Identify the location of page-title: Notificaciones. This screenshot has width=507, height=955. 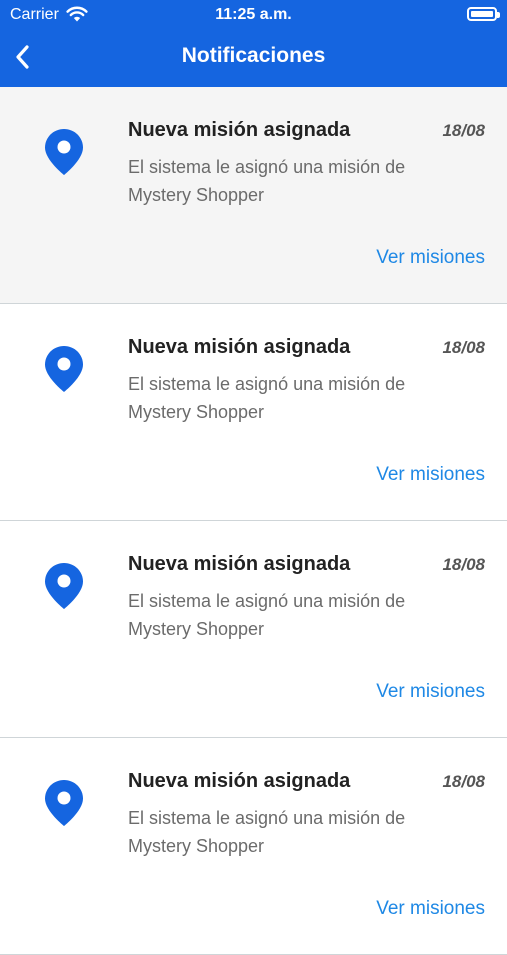
(253, 55).